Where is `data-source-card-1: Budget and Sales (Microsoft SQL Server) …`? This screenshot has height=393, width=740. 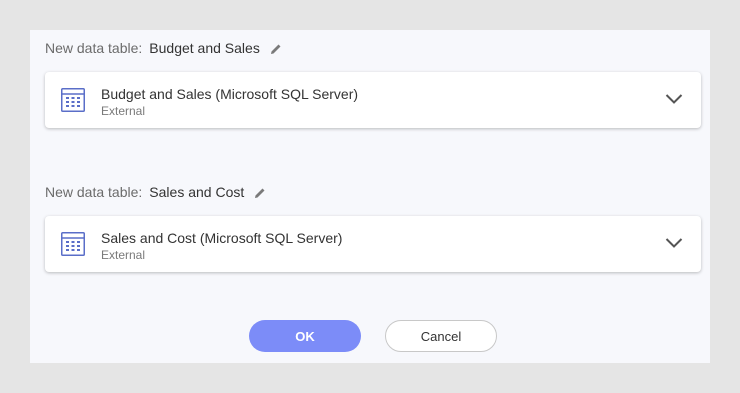 data-source-card-1: Budget and Sales (Microsoft SQL Server) … is located at coordinates (373, 100).